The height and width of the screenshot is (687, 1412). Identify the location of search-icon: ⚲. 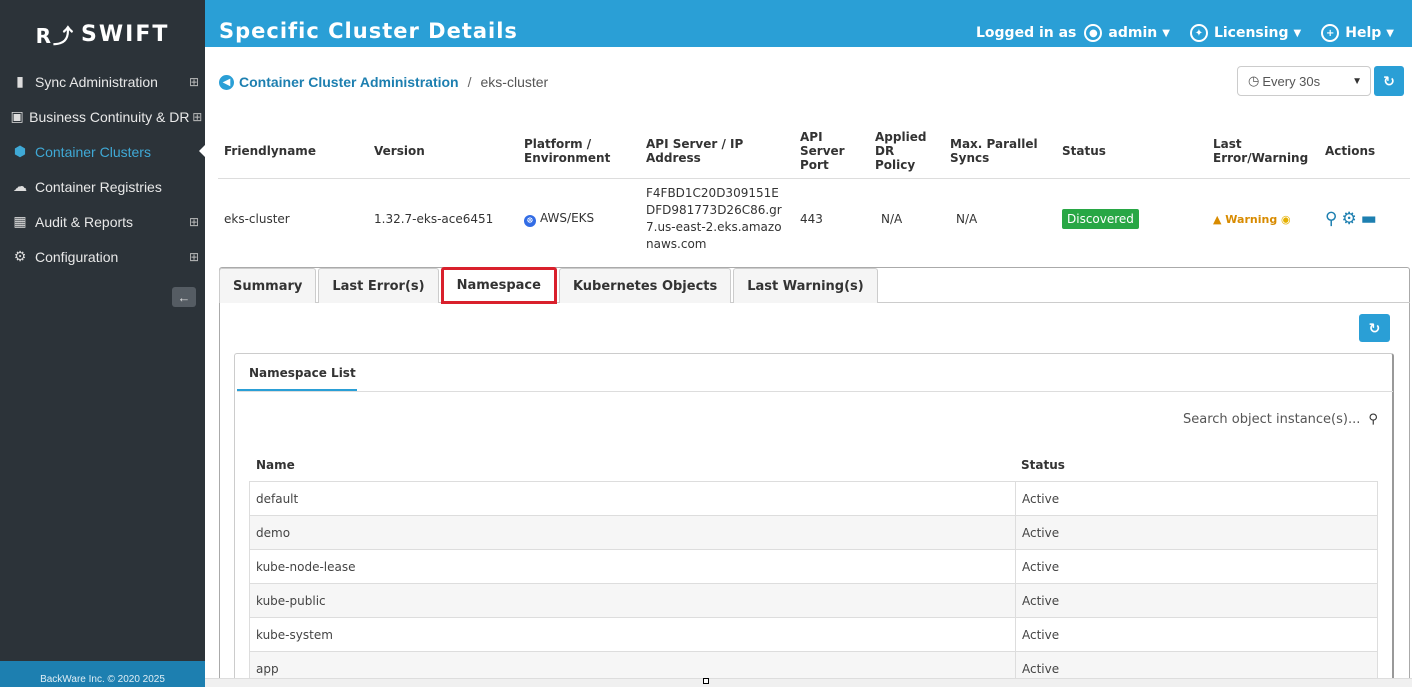
(1373, 419).